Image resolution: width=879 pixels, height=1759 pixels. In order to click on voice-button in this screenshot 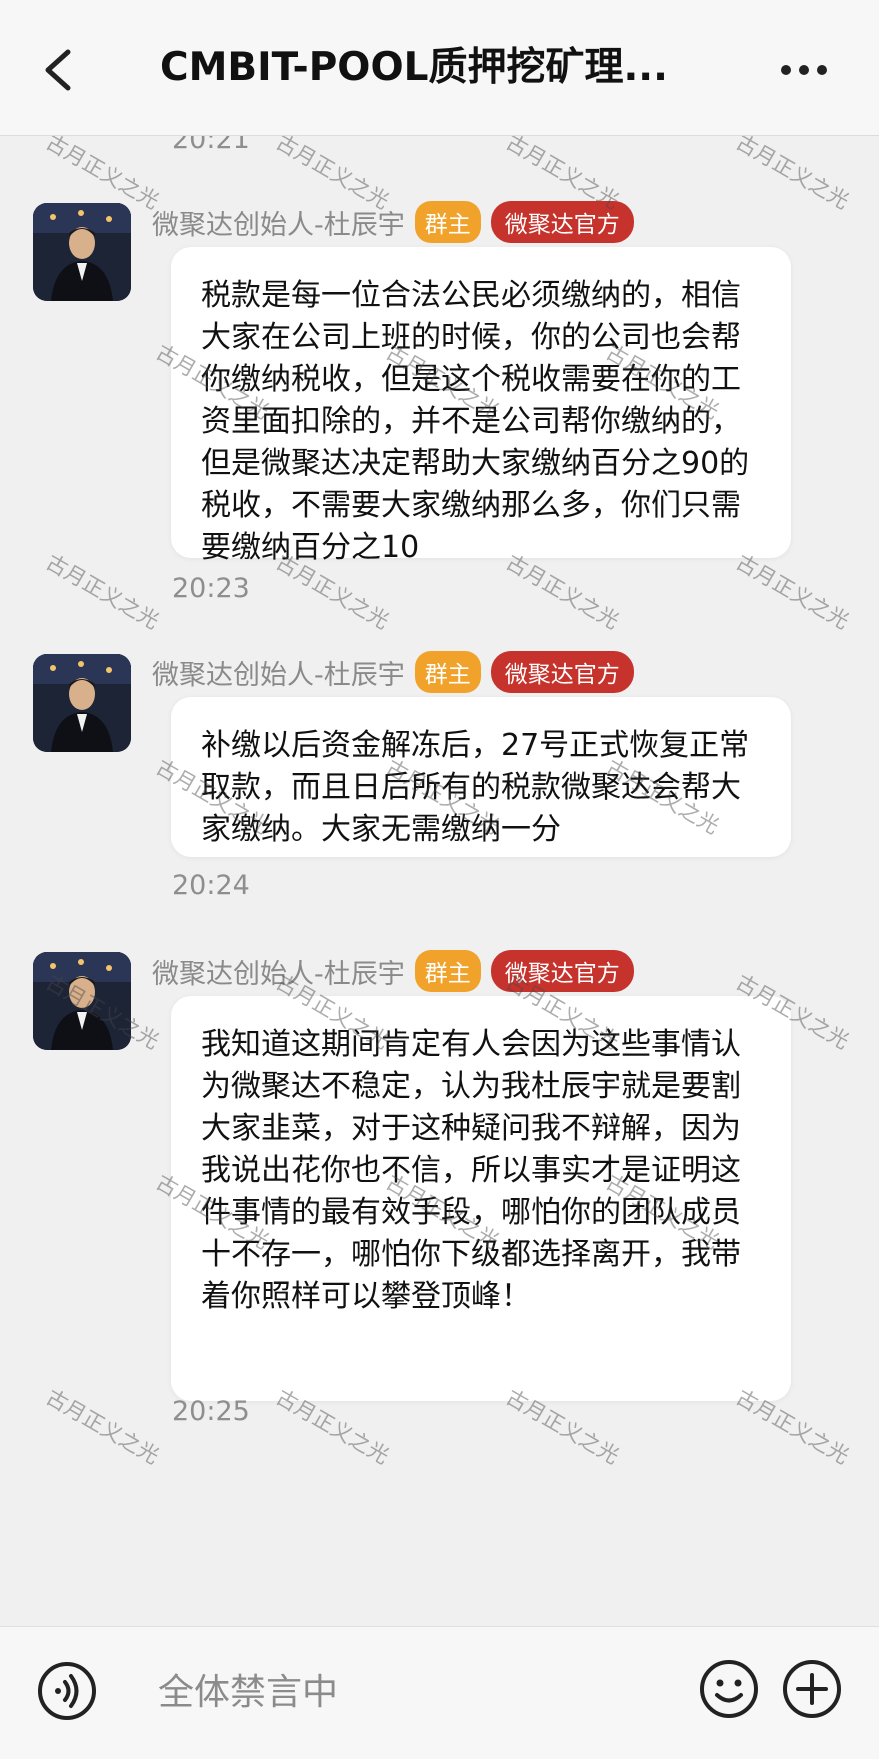, I will do `click(67, 1691)`.